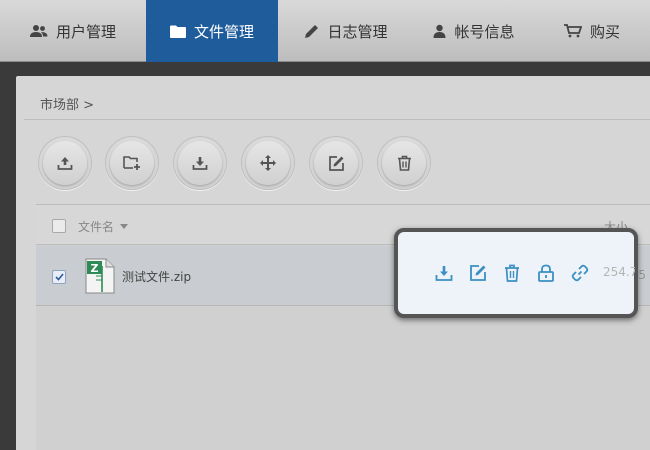  I want to click on edit-button, so click(336, 163).